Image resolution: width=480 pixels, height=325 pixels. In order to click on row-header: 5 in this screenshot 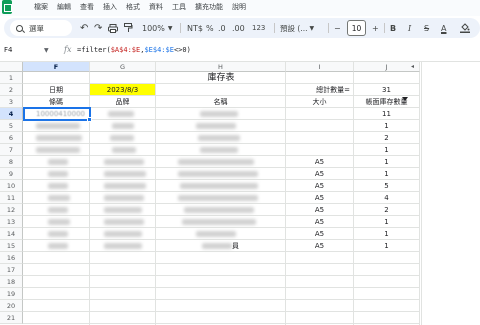, I will do `click(11, 126)`.